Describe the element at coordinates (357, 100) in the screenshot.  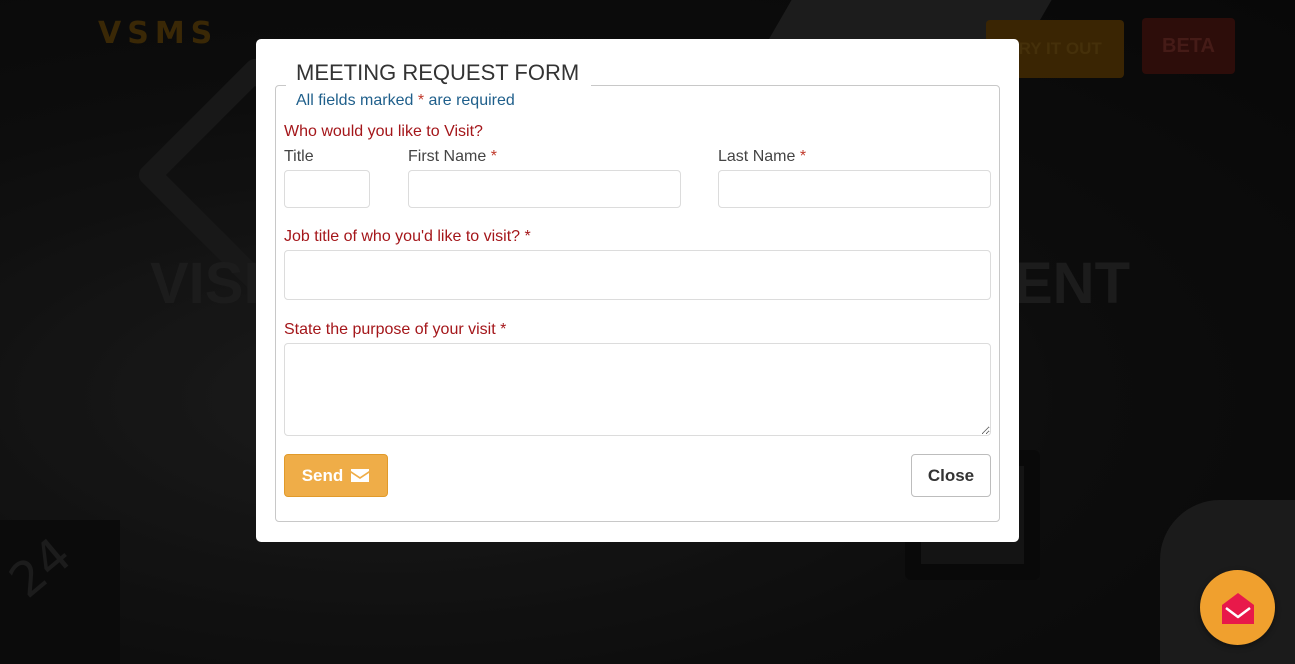
I see `required-note-prefix: All fields marked` at that location.